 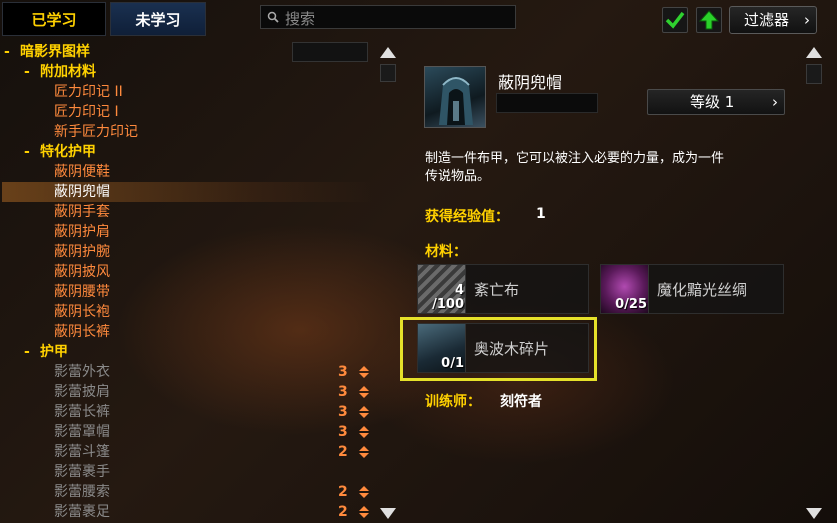 What do you see at coordinates (330, 52) in the screenshot?
I see `tree-scroll-search-box` at bounding box center [330, 52].